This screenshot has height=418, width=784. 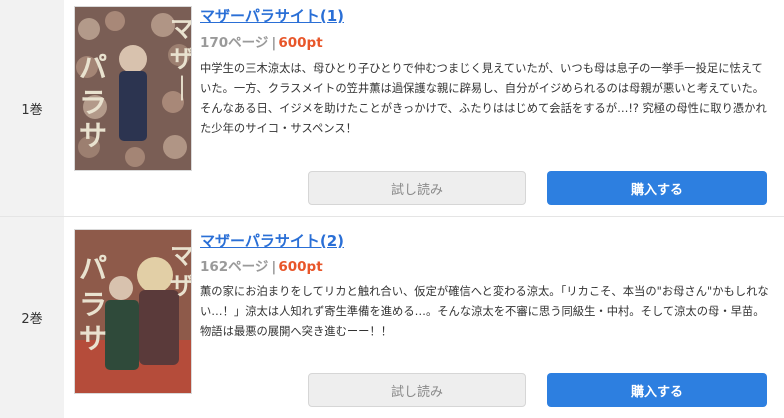 What do you see at coordinates (234, 267) in the screenshot?
I see `page-count: 162ページ` at bounding box center [234, 267].